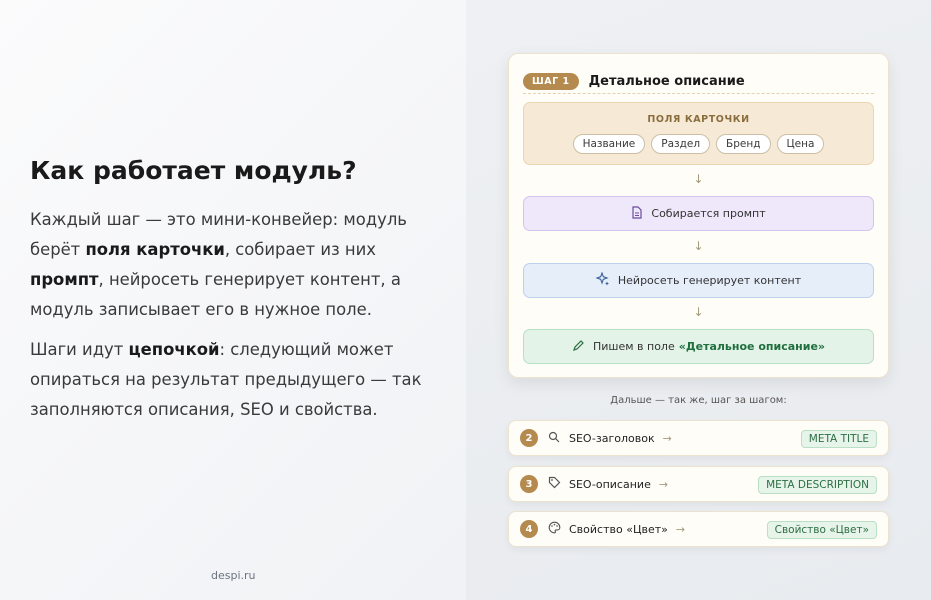 Image resolution: width=931 pixels, height=600 pixels. Describe the element at coordinates (743, 144) in the screenshot. I see `chip-brand: Бренд` at that location.